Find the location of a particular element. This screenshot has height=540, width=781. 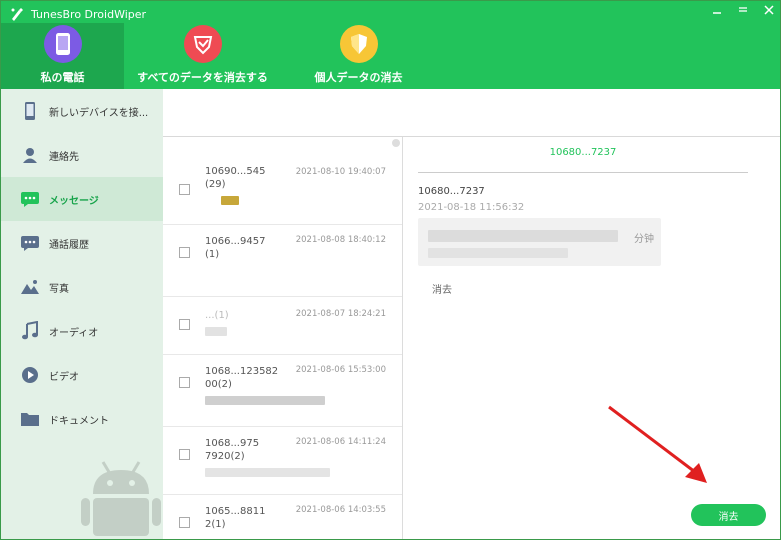

message-count: (1) is located at coordinates (212, 254).